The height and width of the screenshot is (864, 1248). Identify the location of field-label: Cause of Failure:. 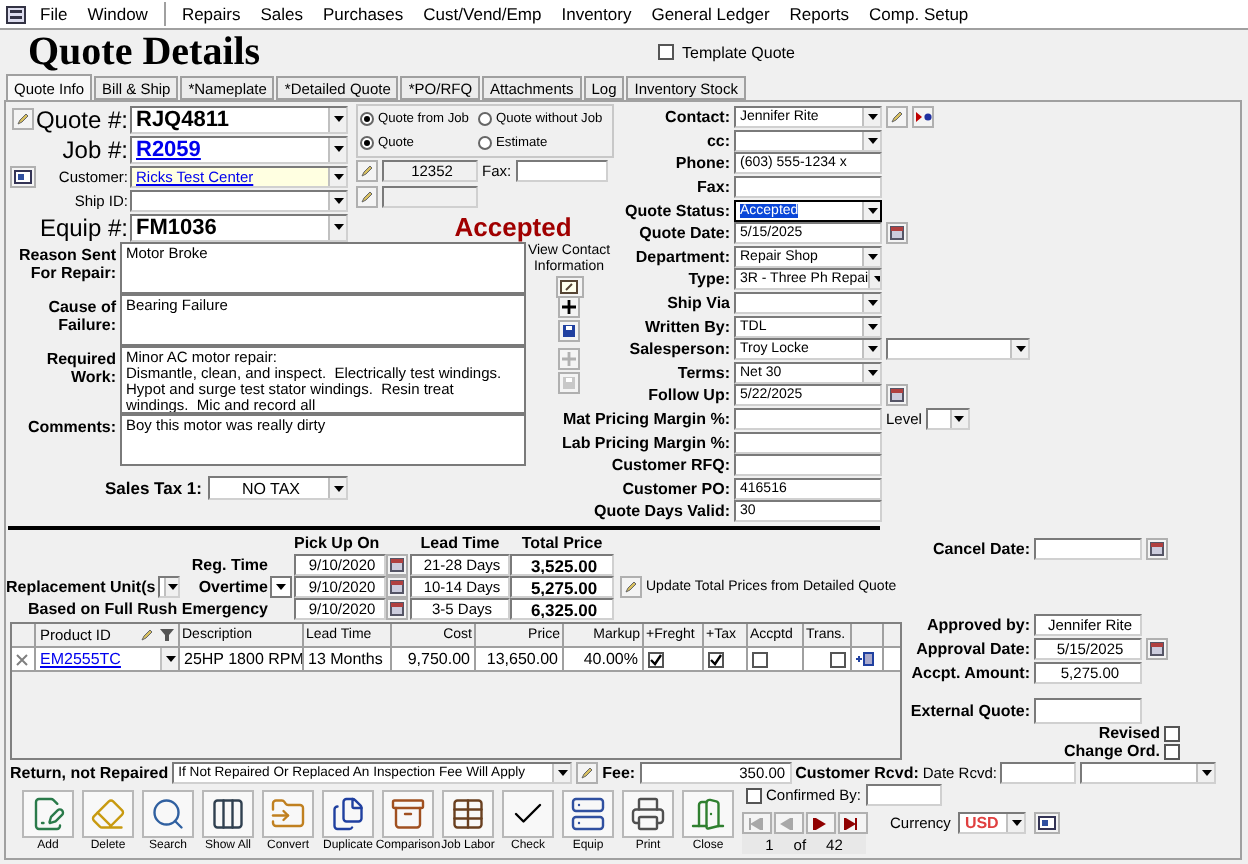
(82, 317).